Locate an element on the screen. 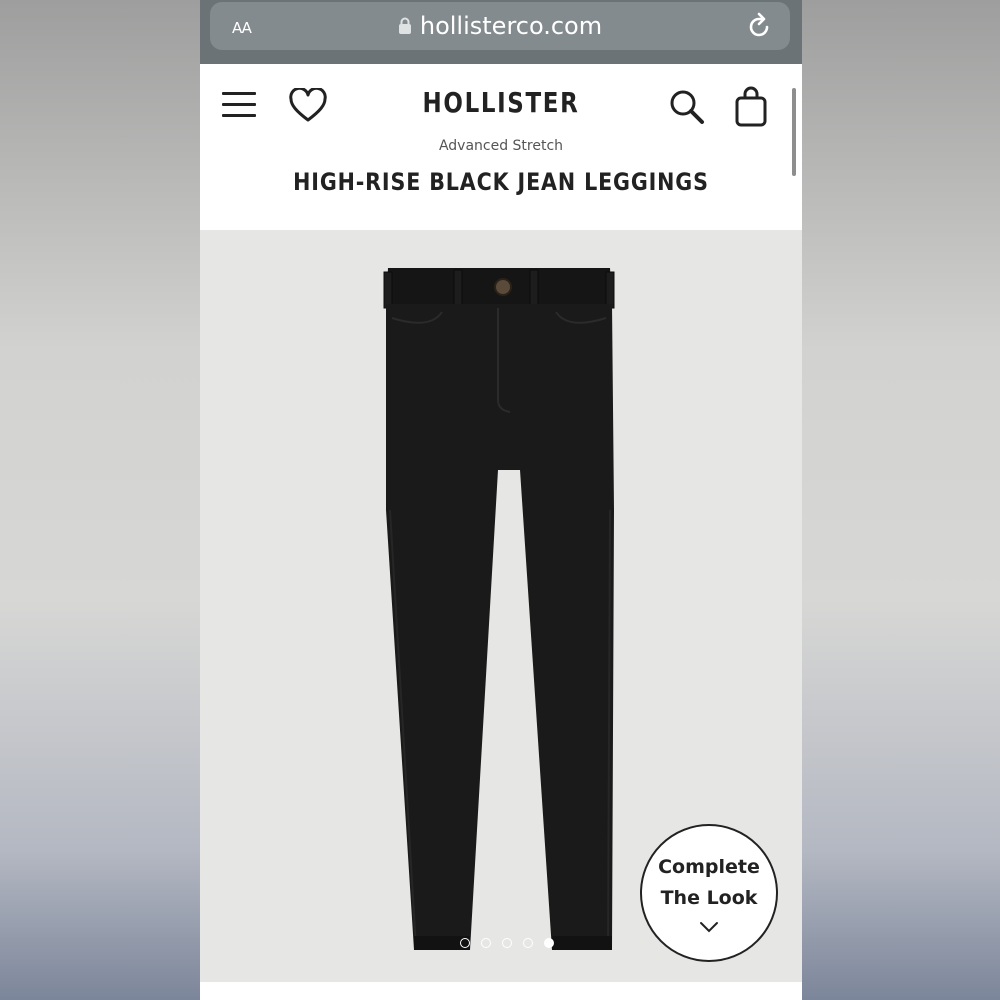 This screenshot has width=1000, height=1000. carousel-dots is located at coordinates (507, 943).